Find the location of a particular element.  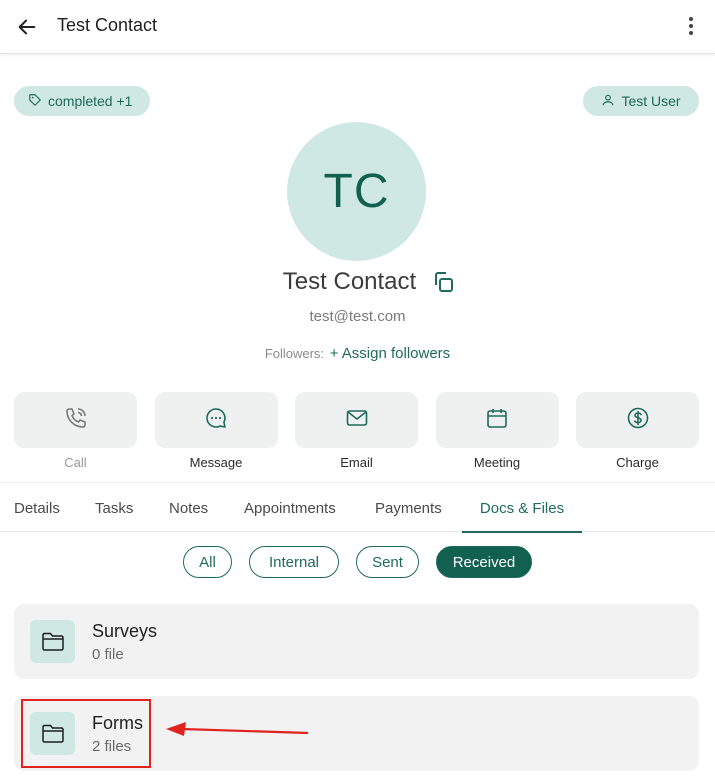

message-icon is located at coordinates (216, 420).